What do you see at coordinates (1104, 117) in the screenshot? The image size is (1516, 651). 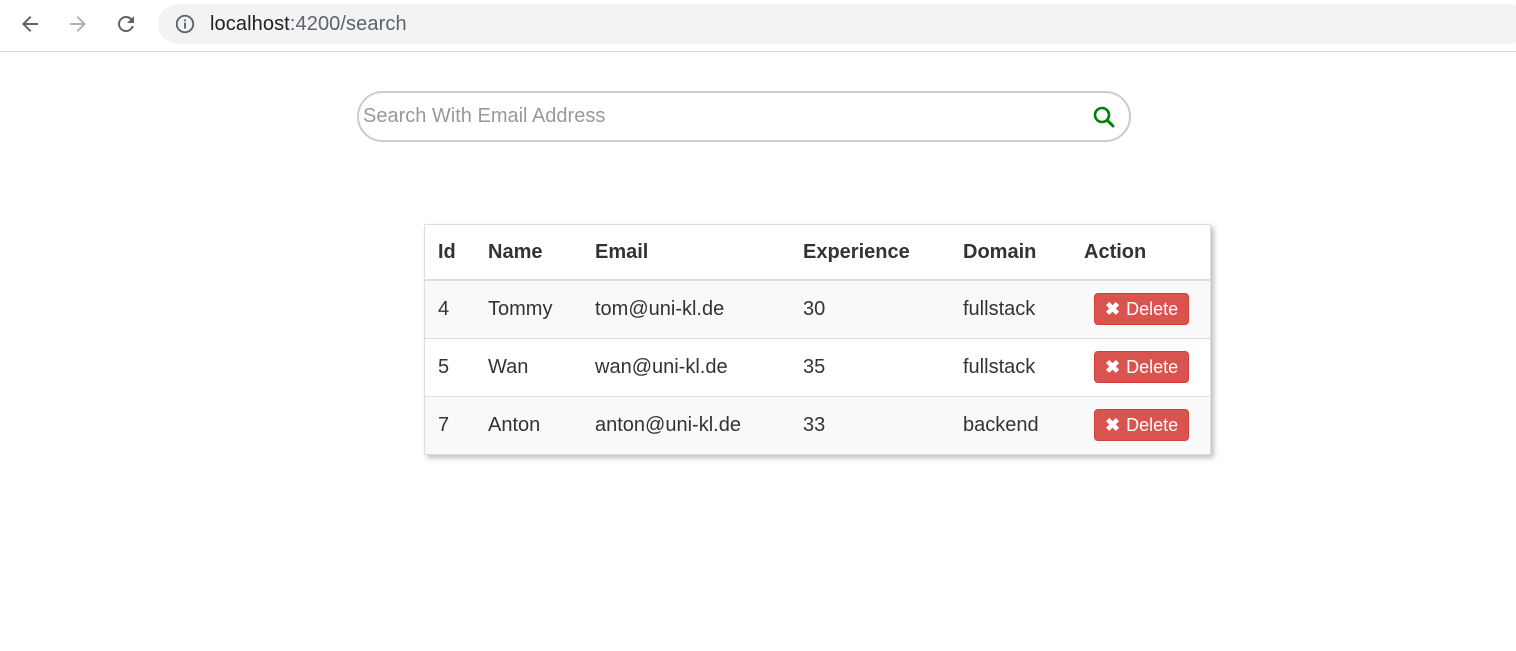 I see `search-icon` at bounding box center [1104, 117].